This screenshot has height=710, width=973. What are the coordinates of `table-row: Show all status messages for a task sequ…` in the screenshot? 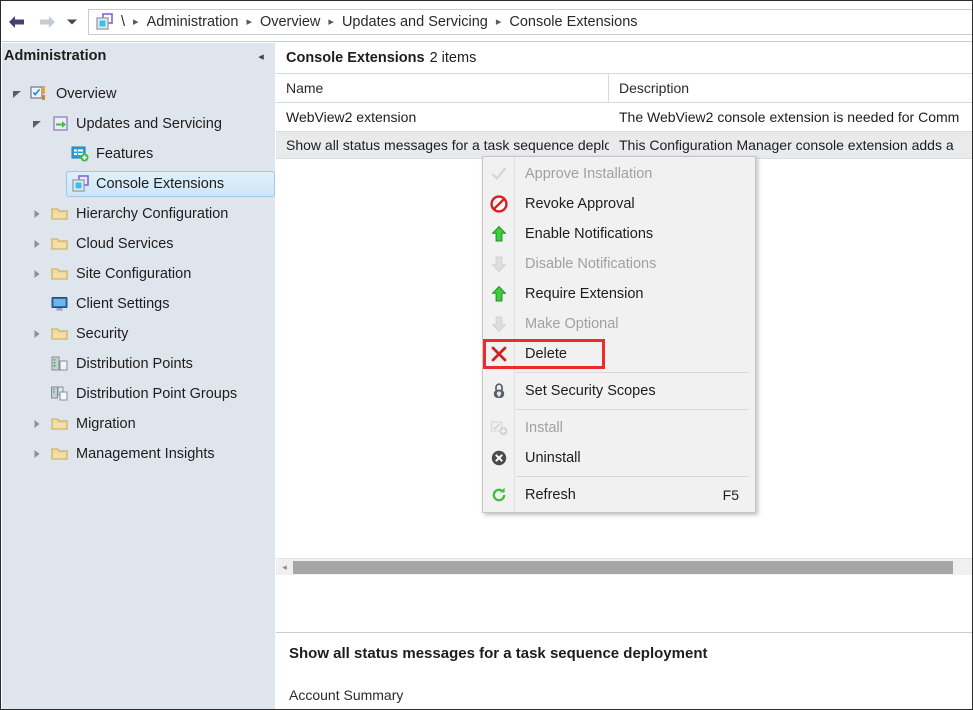 It's located at (624, 145).